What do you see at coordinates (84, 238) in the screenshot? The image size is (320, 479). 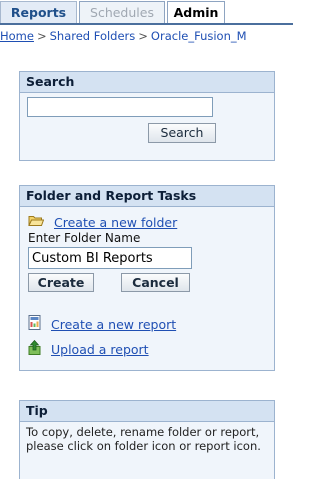 I see `folder-name-label: Enter Folder Name` at bounding box center [84, 238].